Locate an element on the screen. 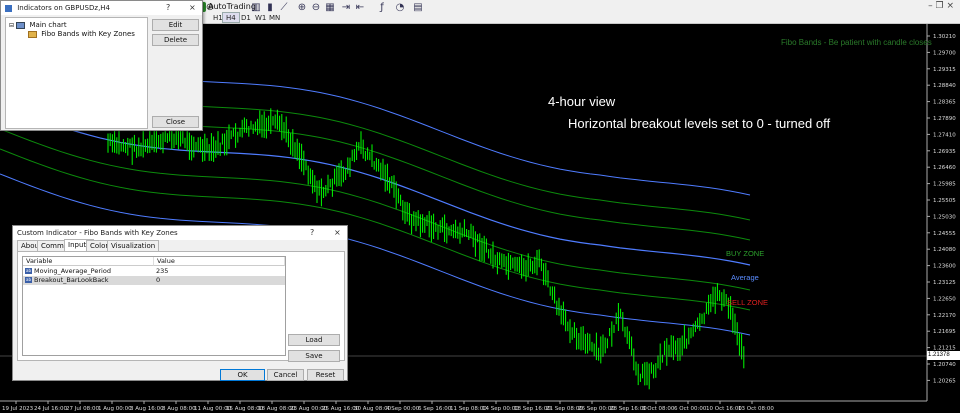  zoom-in-icon: ⊕ is located at coordinates (302, 8).